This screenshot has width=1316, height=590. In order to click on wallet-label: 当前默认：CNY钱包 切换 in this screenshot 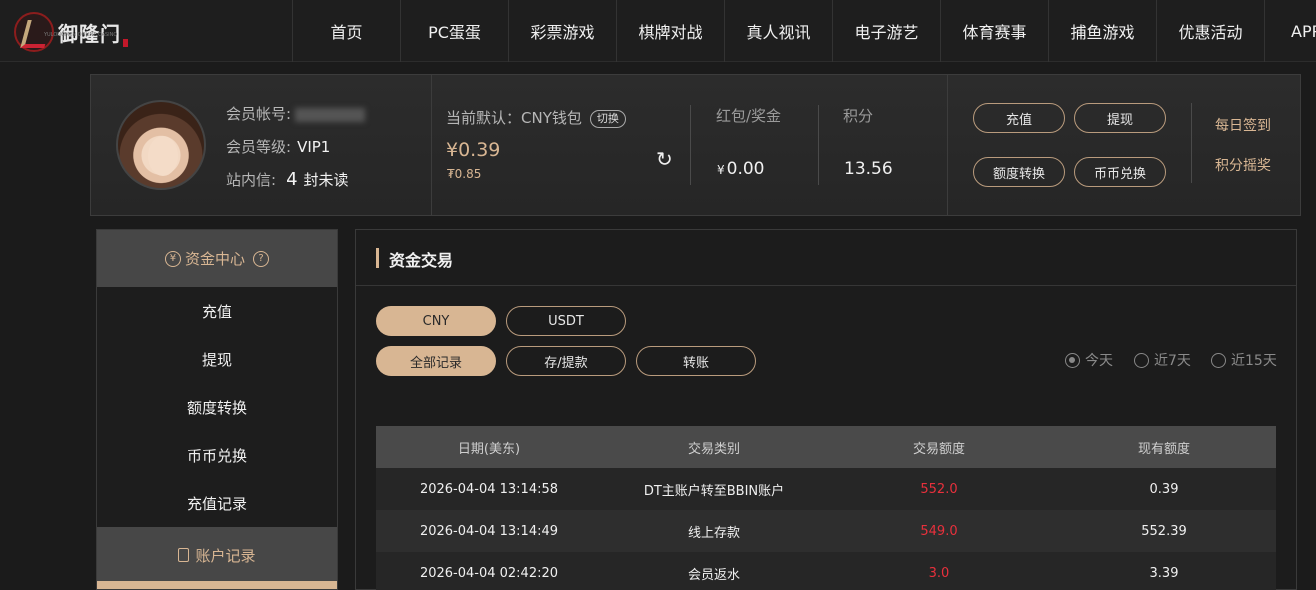, I will do `click(536, 117)`.